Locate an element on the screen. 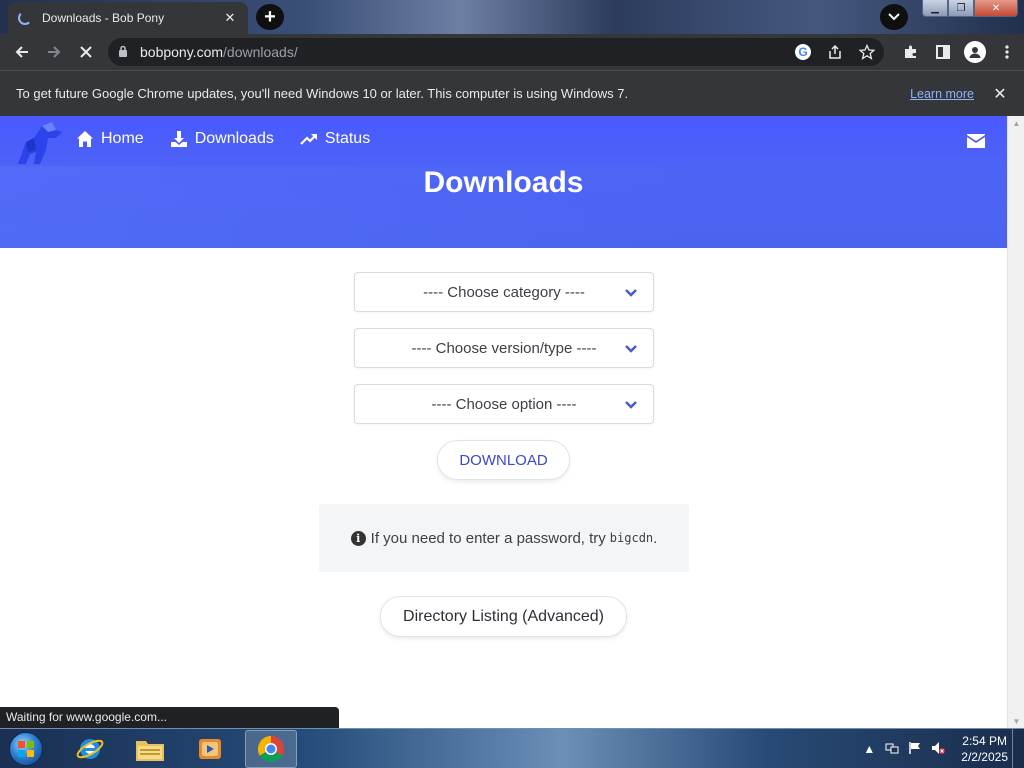 The height and width of the screenshot is (768, 1024). close-icon is located at coordinates (86, 52).